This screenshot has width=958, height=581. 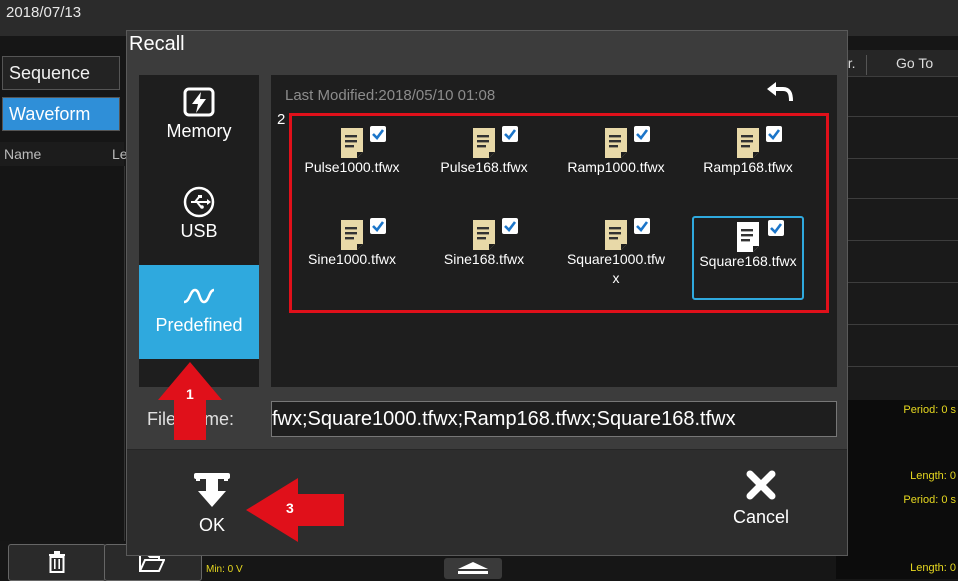 I want to click on annotation-overlay, so click(x=251, y=452).